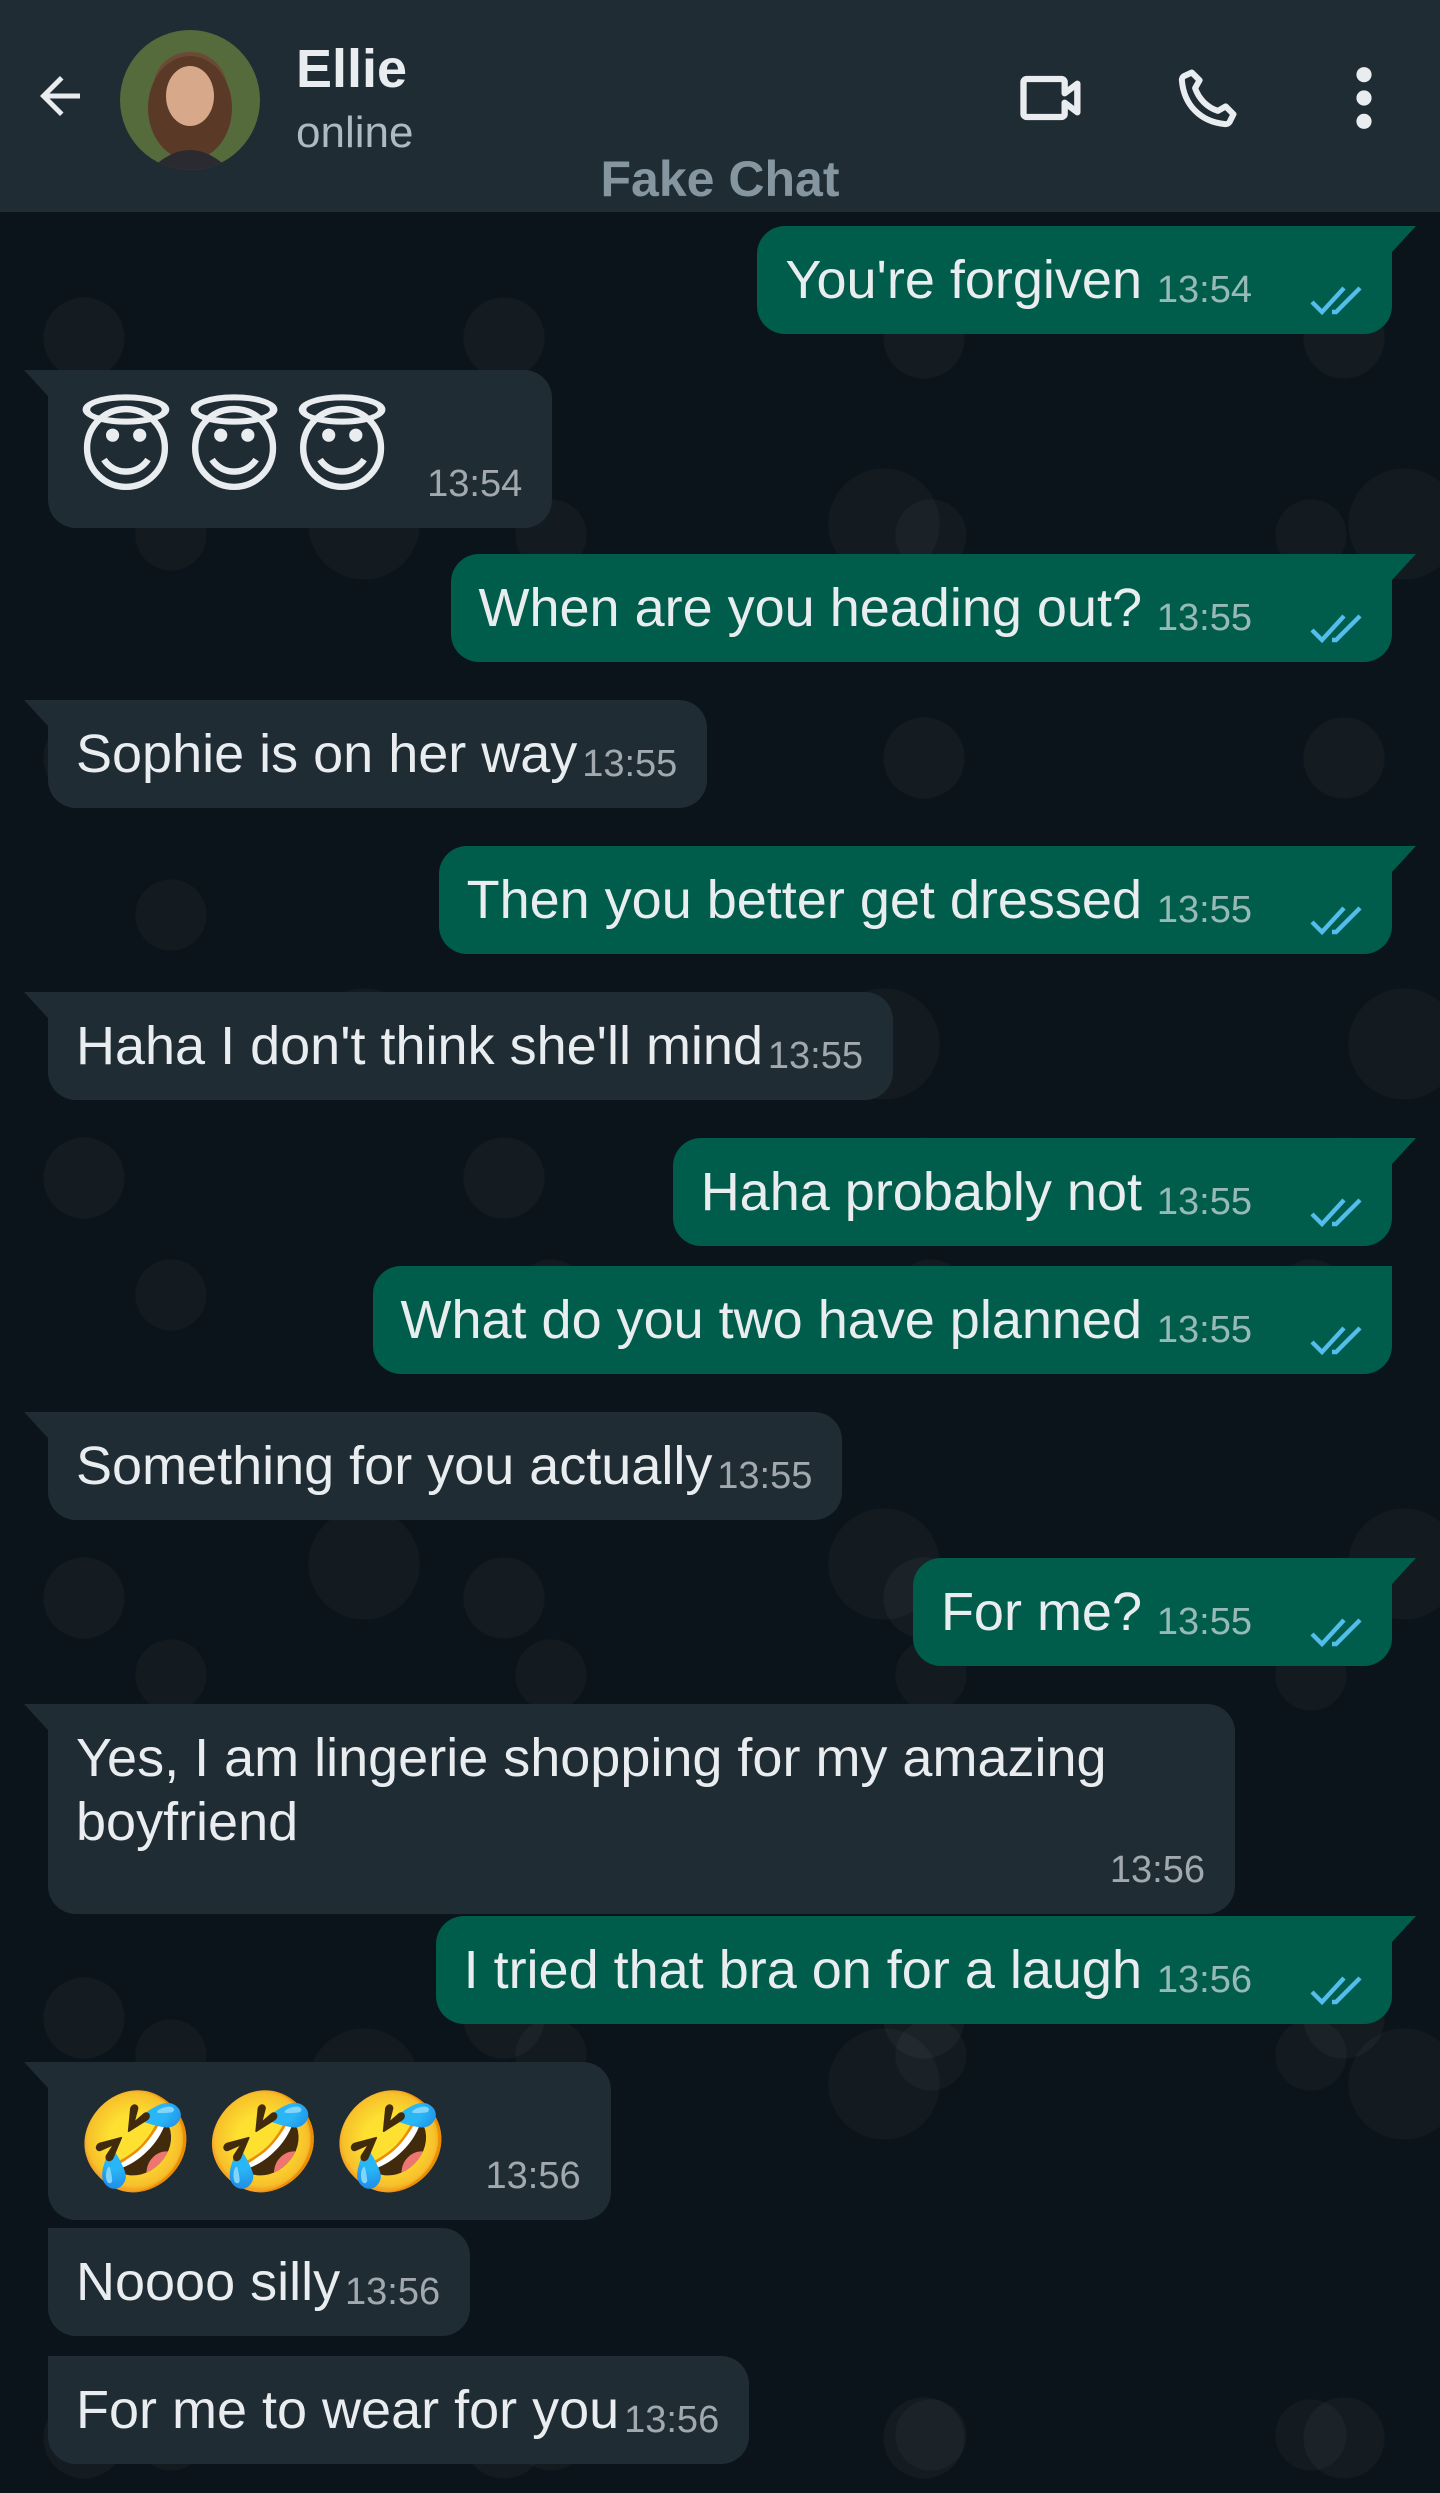 This screenshot has width=1440, height=2493. What do you see at coordinates (720, 179) in the screenshot?
I see `watermark: Fake Chat` at bounding box center [720, 179].